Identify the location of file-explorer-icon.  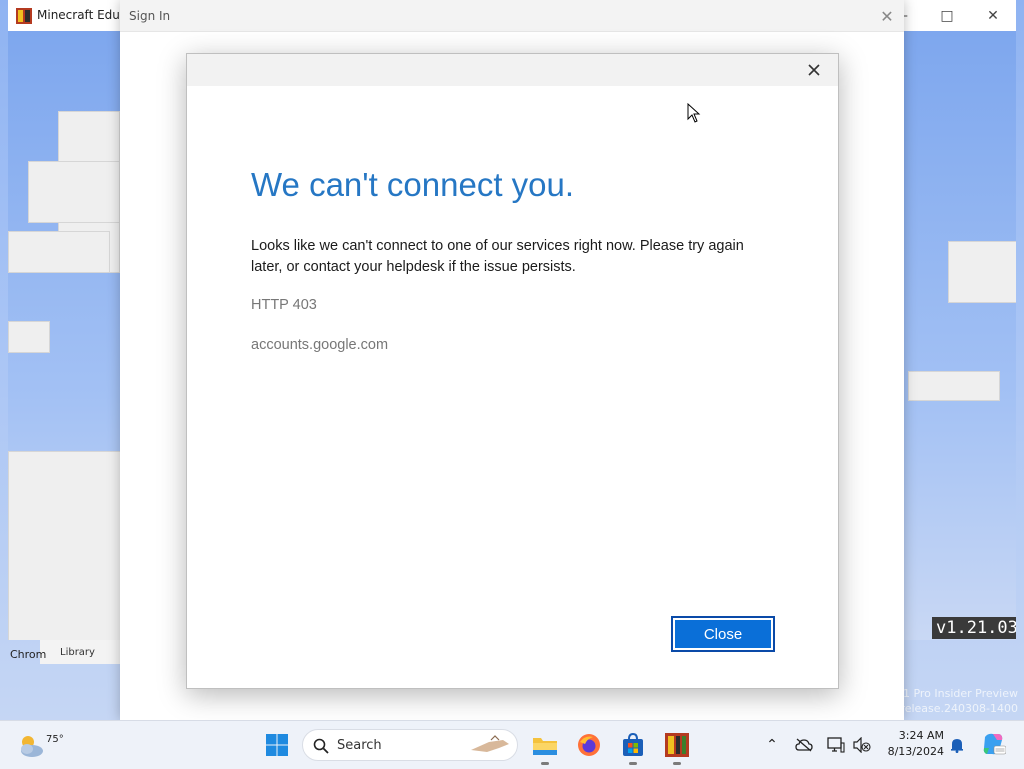
(545, 746).